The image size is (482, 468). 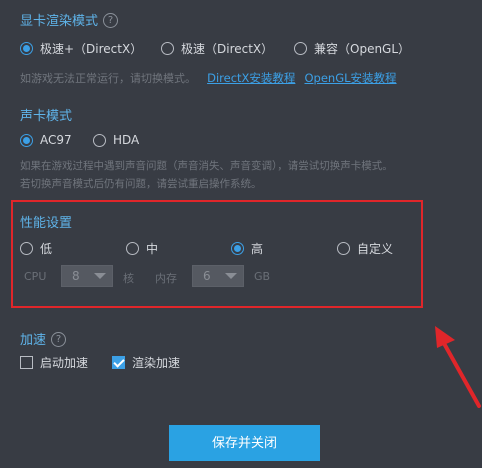 I want to click on radio-performance-custom: 自定义, so click(x=365, y=248).